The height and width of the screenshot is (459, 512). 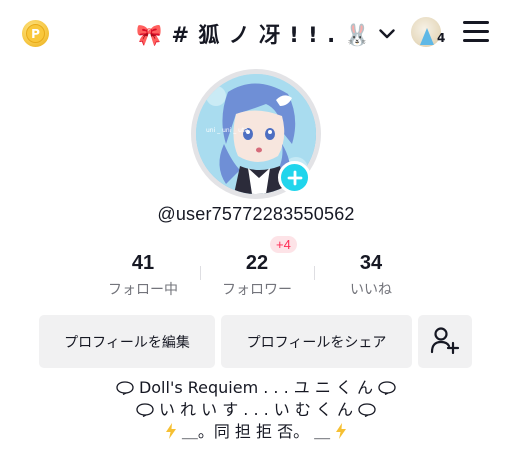 I want to click on add-friend-button, so click(x=445, y=341).